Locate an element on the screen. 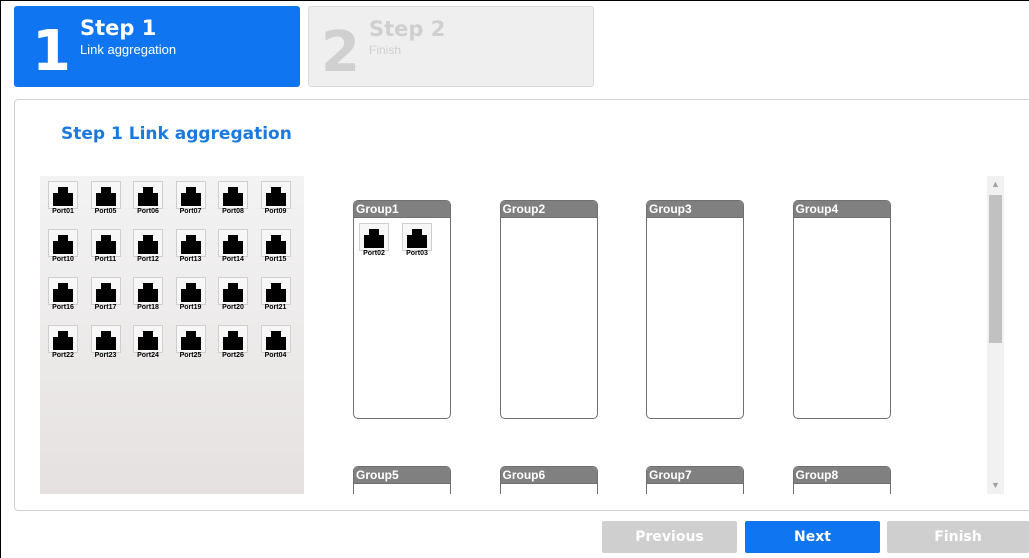 This screenshot has width=1029, height=558. port-item: Port20 is located at coordinates (233, 297).